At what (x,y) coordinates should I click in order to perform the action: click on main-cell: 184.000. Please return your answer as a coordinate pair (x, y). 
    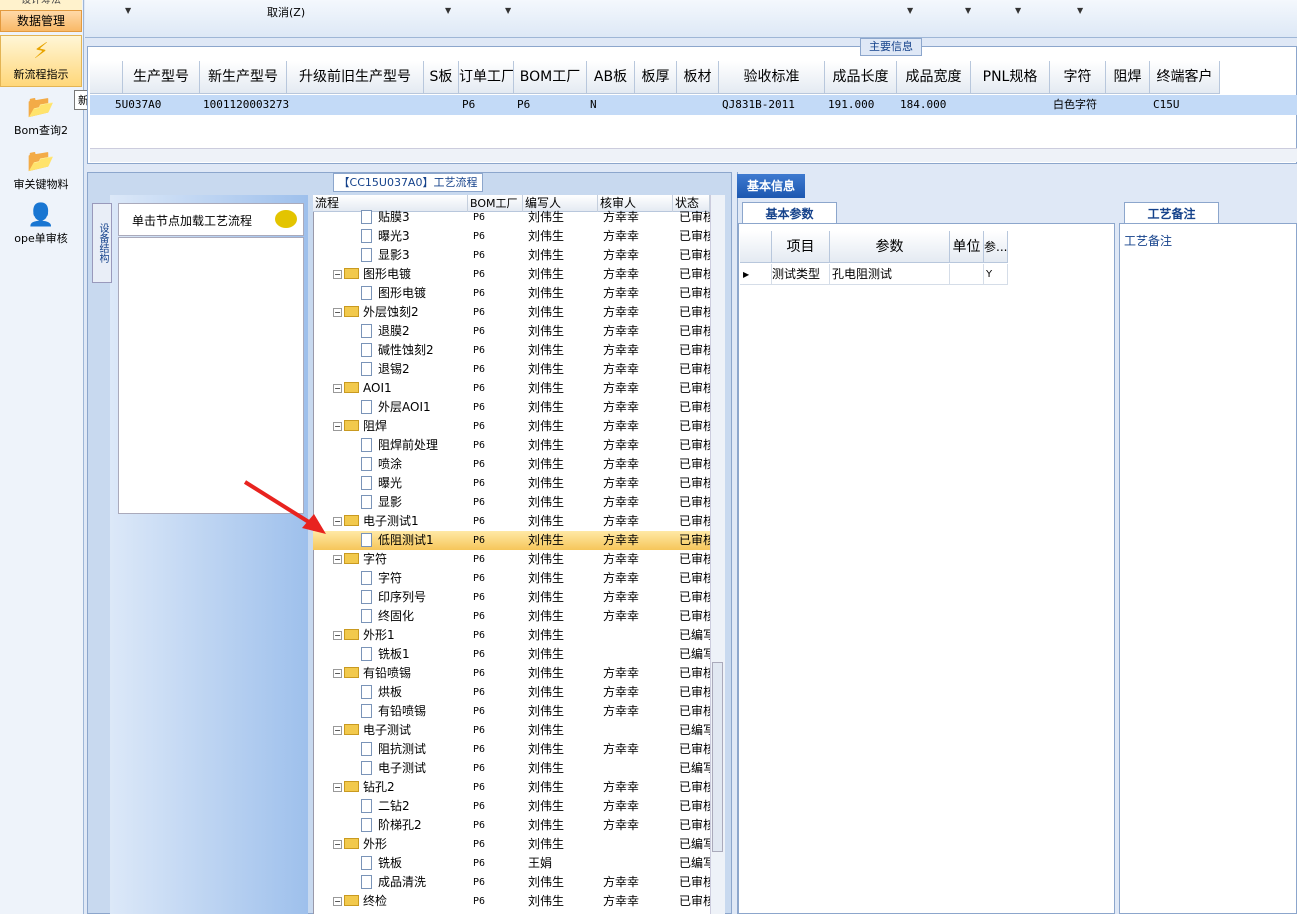
    Looking at the image, I should click on (937, 105).